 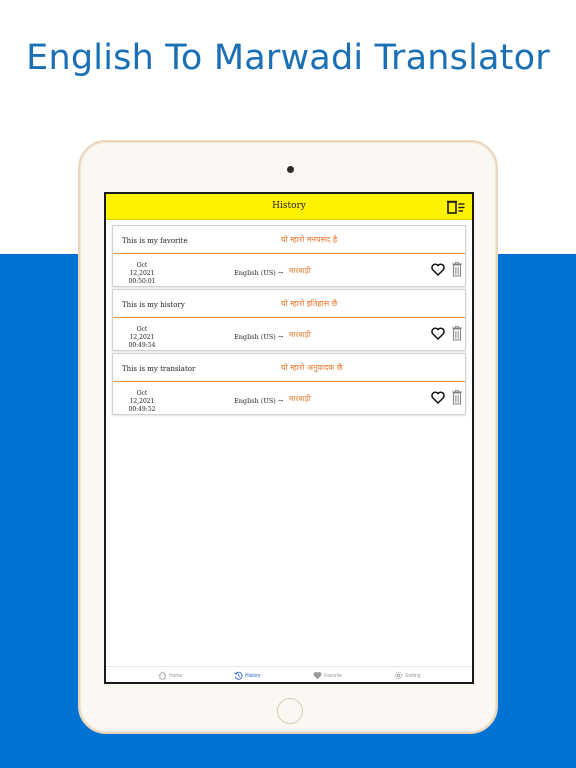 I want to click on home-icon, so click(x=162, y=675).